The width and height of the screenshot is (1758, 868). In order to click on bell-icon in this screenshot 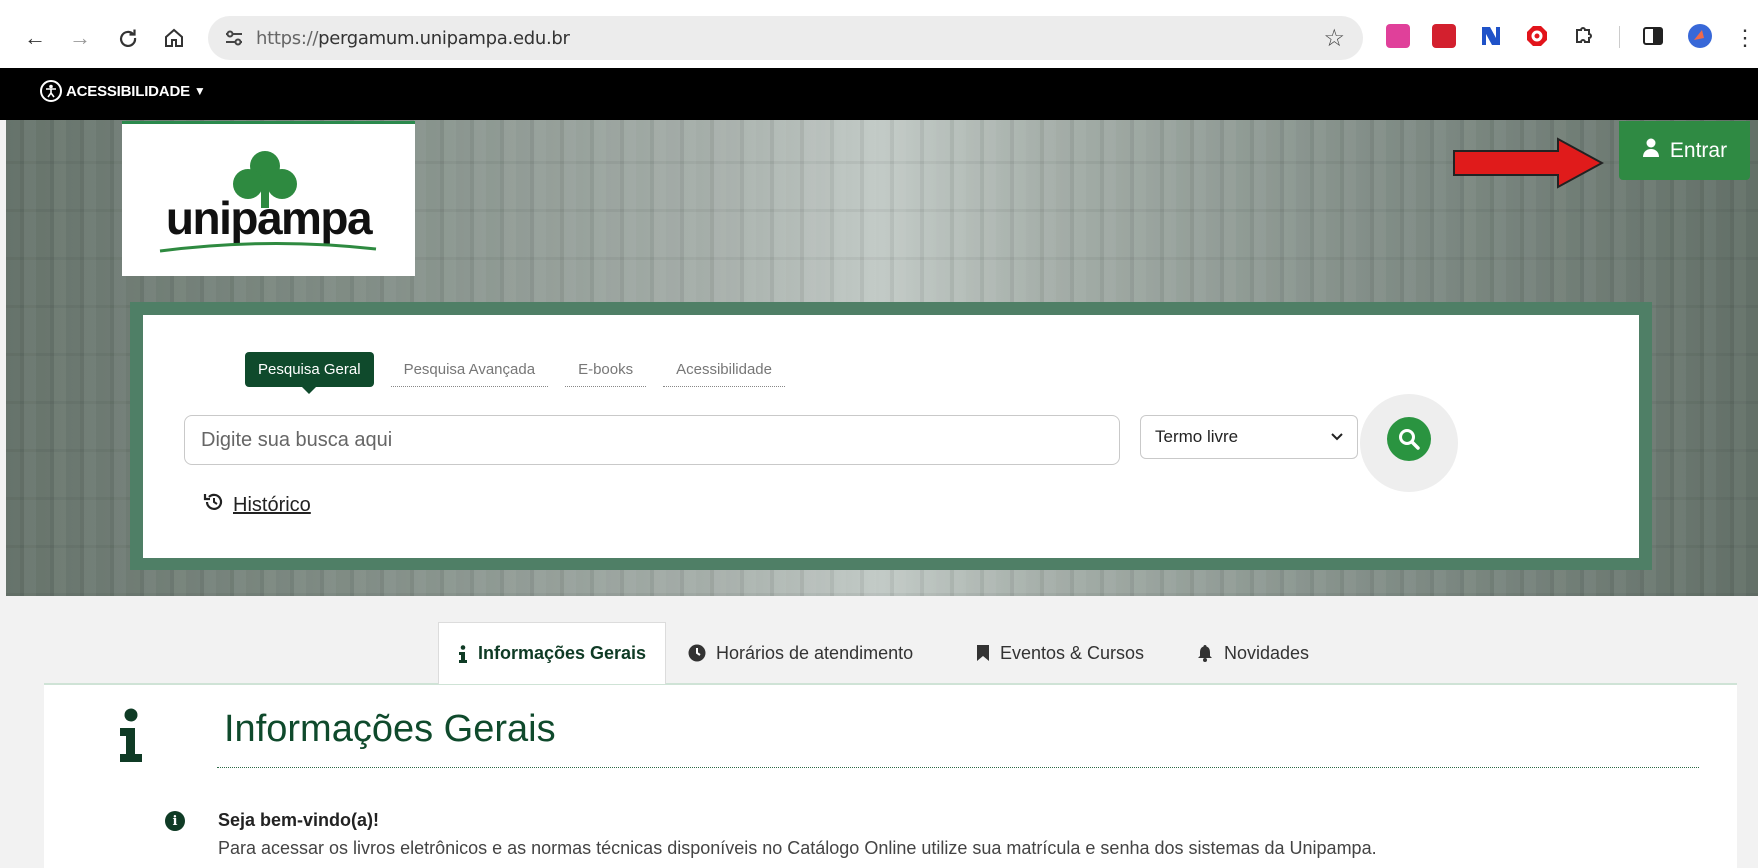, I will do `click(1205, 653)`.